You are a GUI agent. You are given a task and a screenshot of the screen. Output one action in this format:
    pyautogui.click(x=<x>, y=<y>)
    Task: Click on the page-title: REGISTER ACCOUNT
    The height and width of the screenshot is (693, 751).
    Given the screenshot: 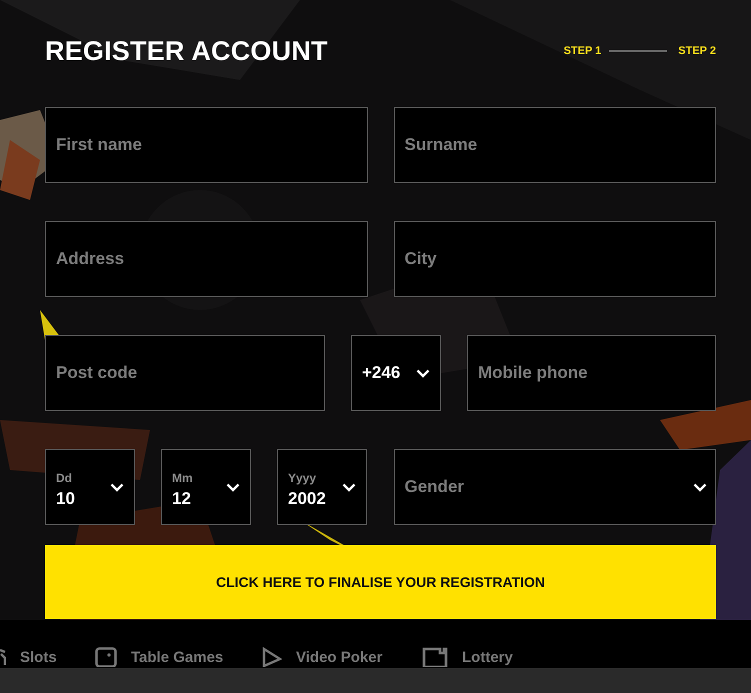 What is the action you would take?
    pyautogui.click(x=186, y=51)
    